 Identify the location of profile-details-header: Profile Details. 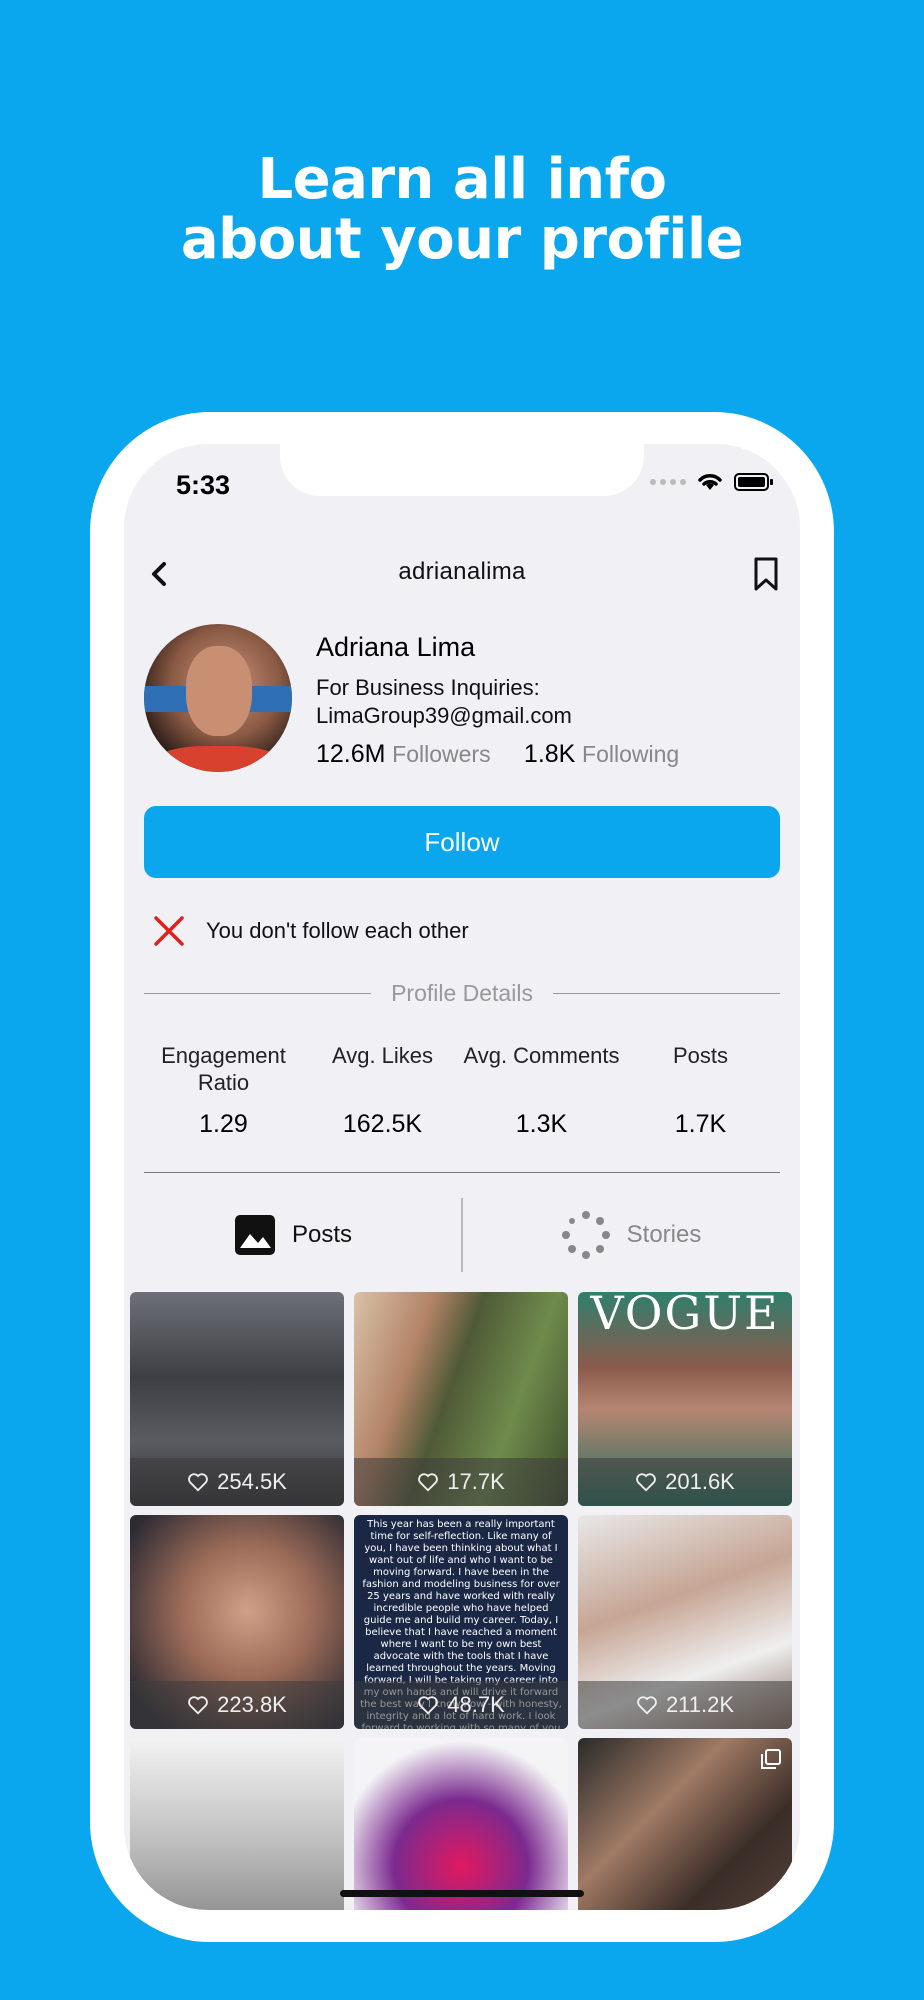
(462, 993).